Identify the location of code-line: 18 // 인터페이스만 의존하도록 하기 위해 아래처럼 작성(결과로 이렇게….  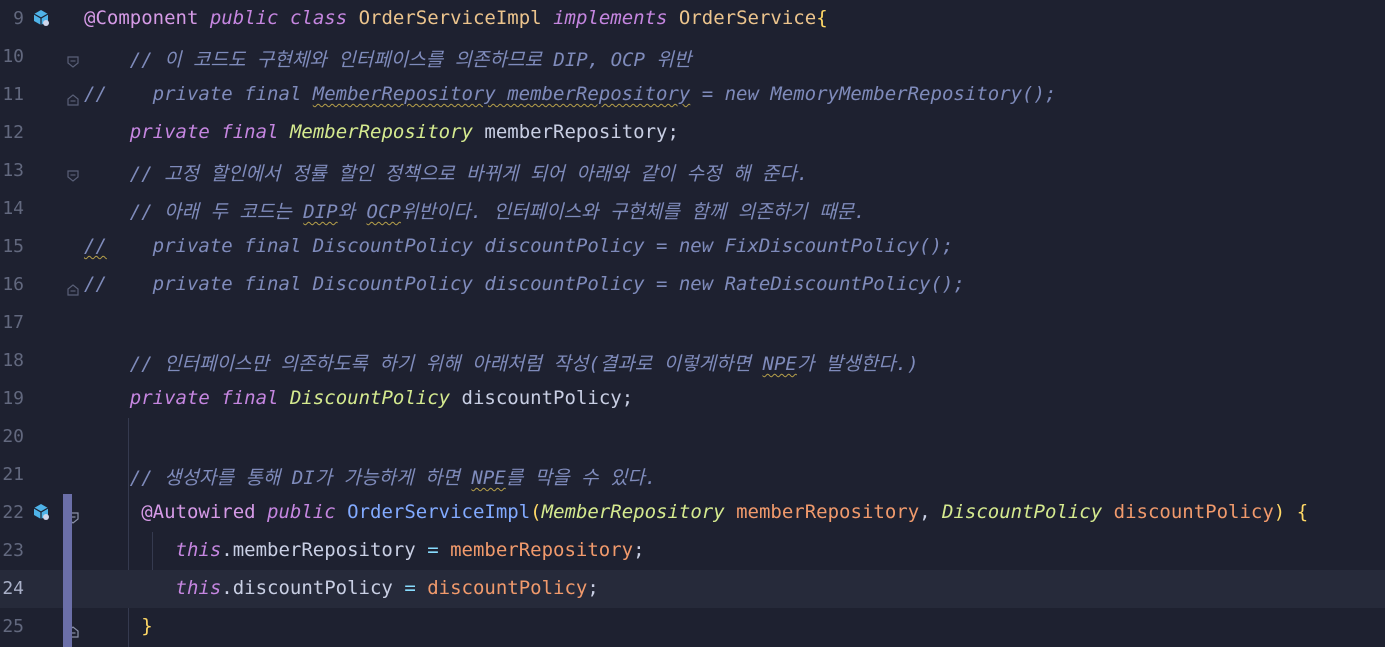
(692, 361).